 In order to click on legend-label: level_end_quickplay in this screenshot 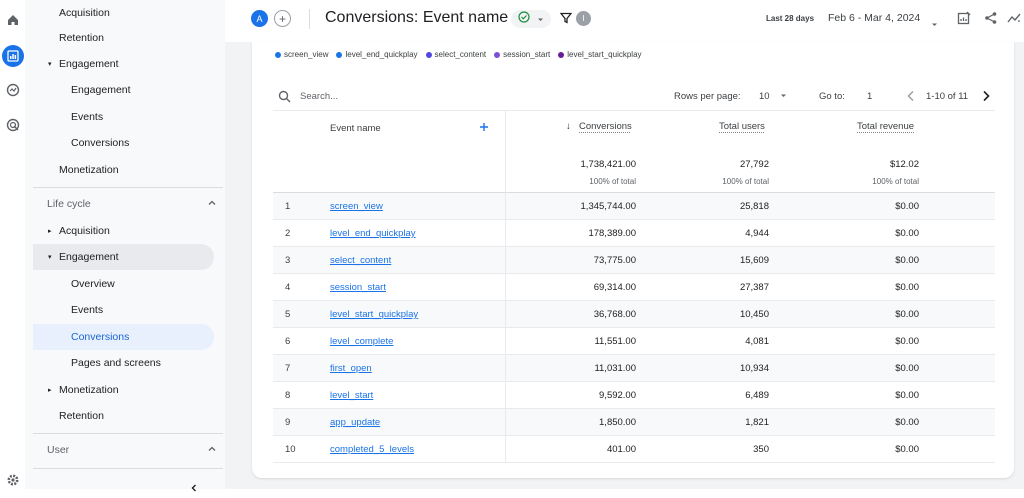, I will do `click(381, 54)`.